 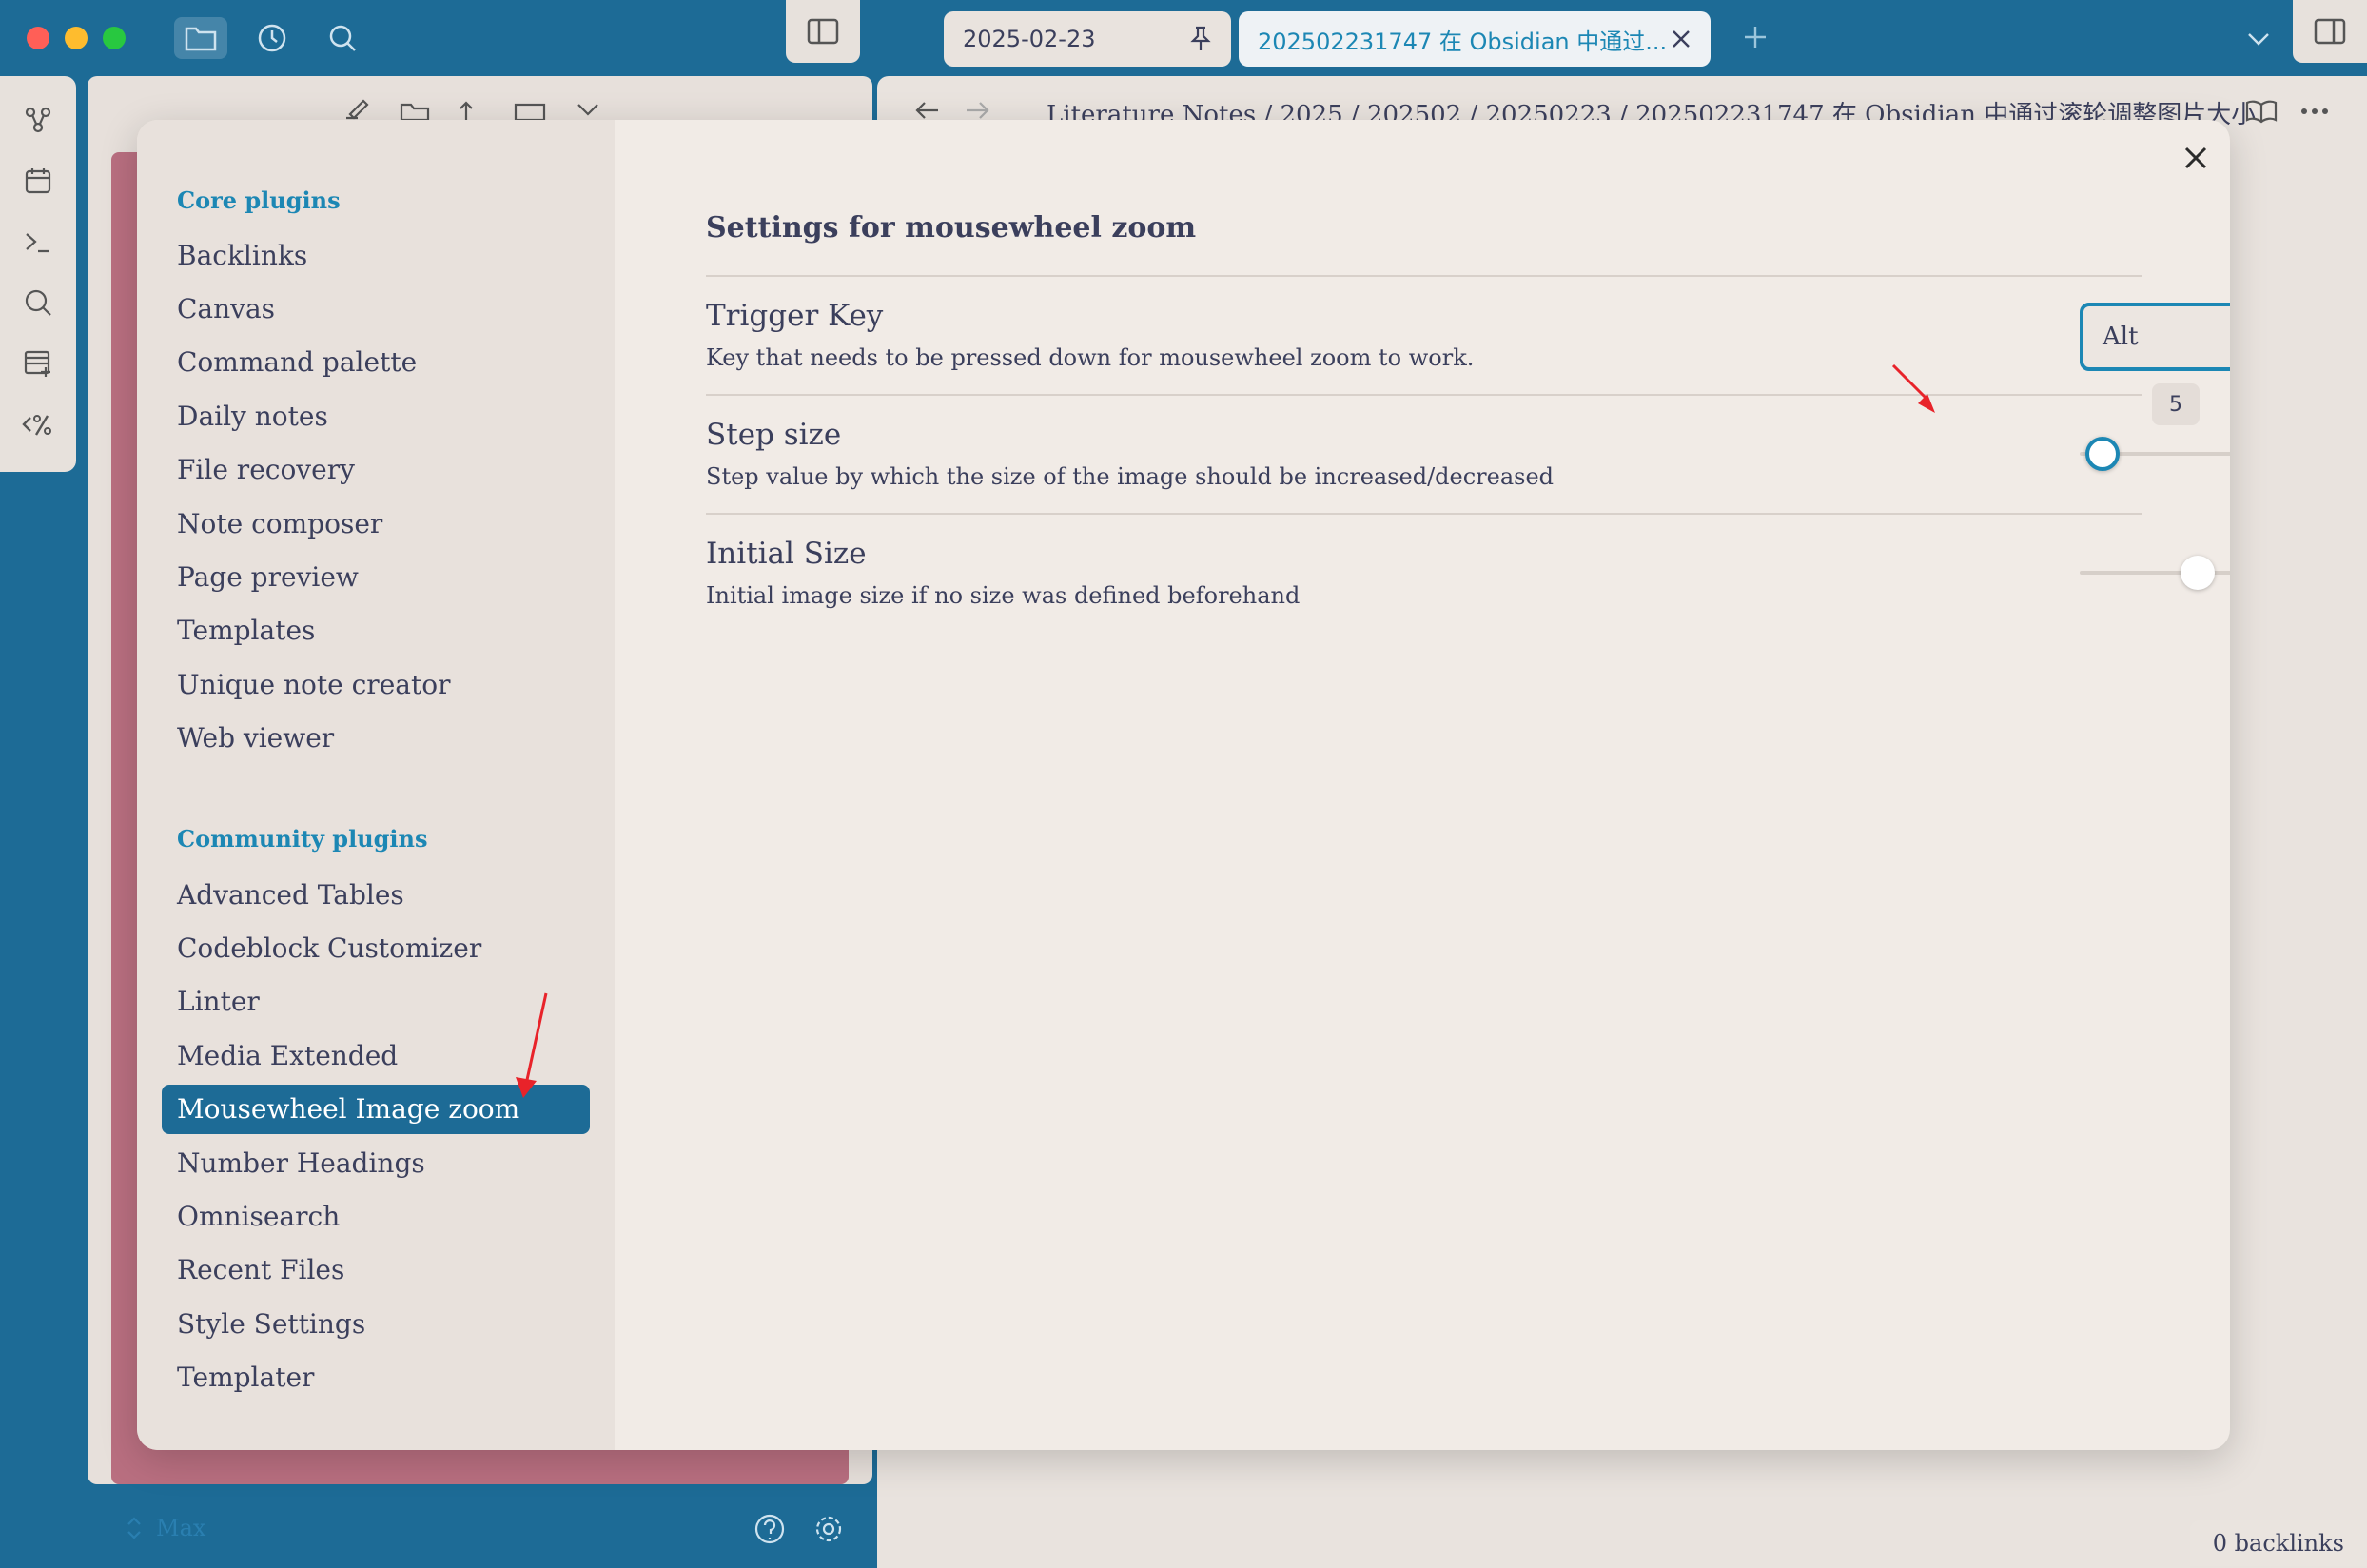 I want to click on plugin-nav-item: Recent Files, so click(x=376, y=1270).